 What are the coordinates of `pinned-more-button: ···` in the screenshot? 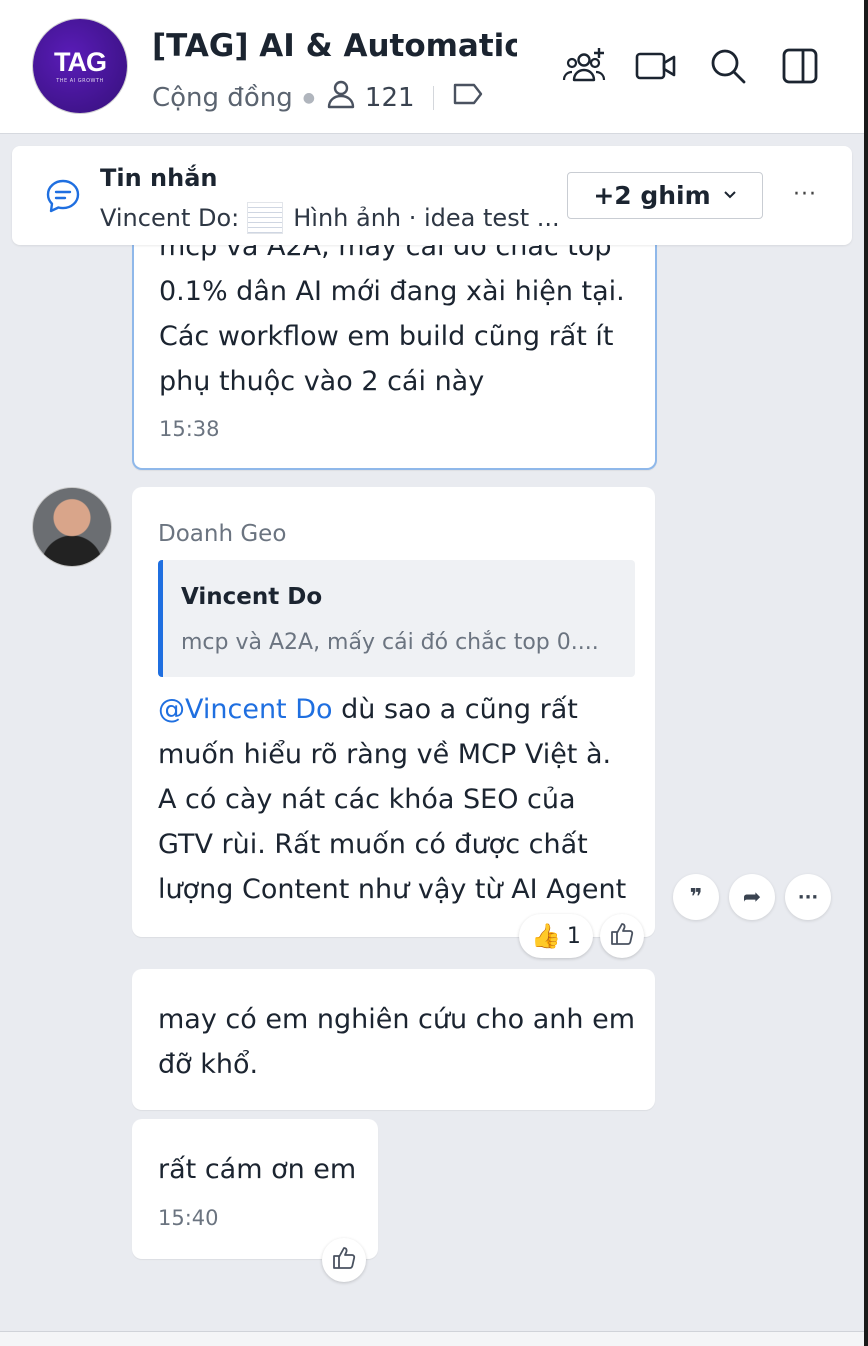 It's located at (805, 194).